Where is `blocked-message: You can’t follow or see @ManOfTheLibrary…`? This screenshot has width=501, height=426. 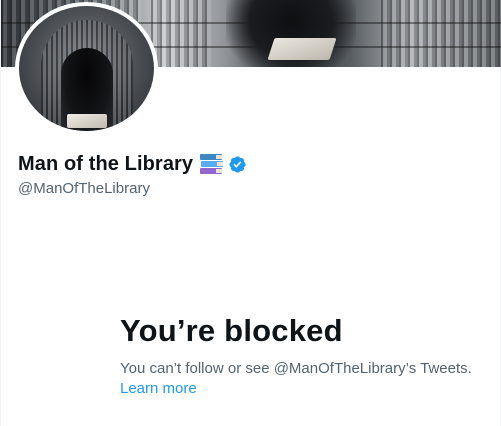 blocked-message: You can’t follow or see @ManOfTheLibrary… is located at coordinates (296, 368).